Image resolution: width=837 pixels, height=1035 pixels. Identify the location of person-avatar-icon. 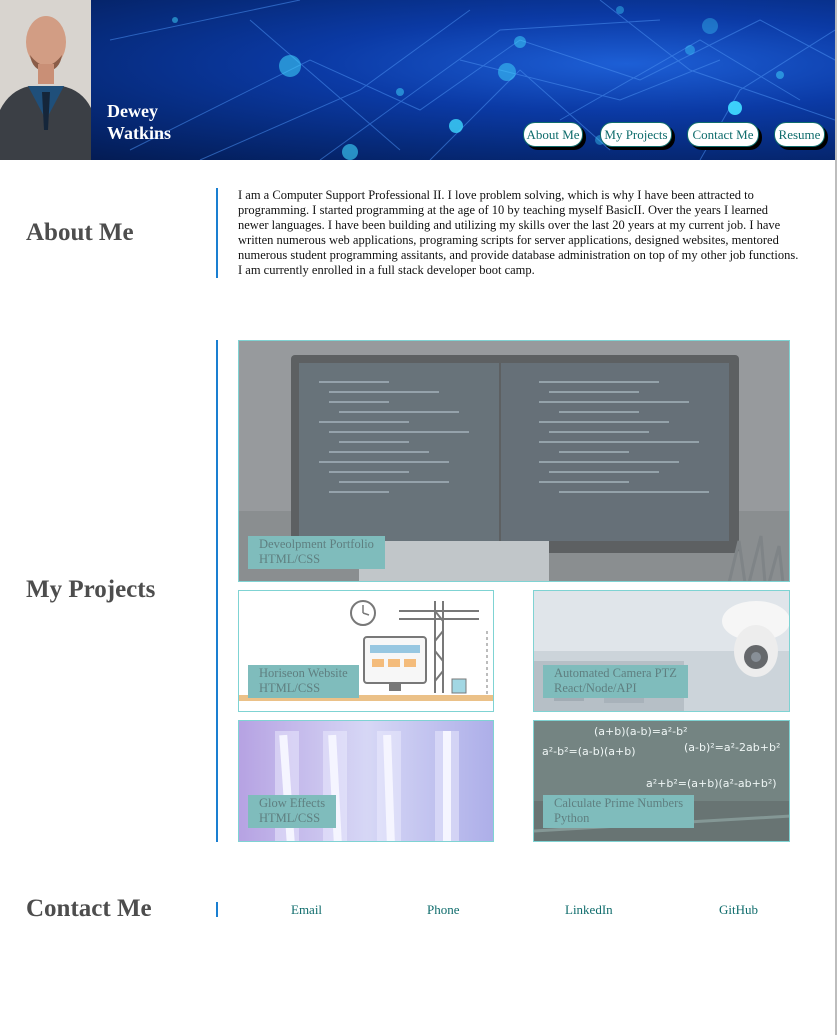
(45, 80).